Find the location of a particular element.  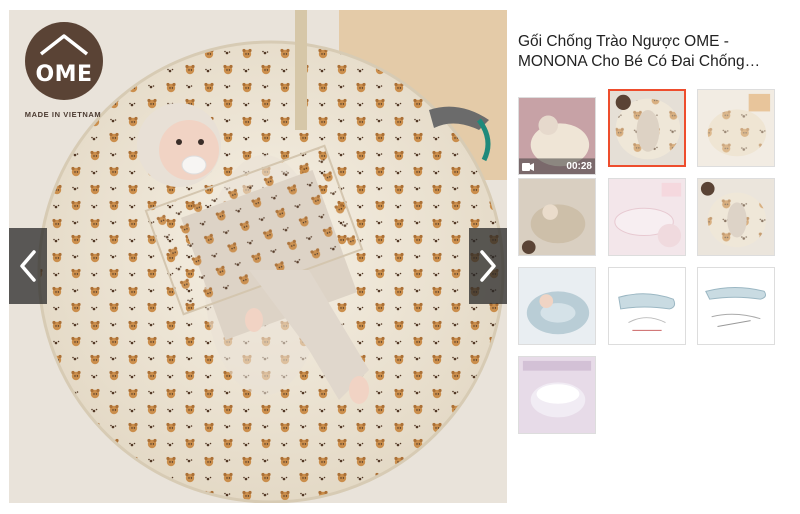

chevron-right-icon is located at coordinates (488, 266).